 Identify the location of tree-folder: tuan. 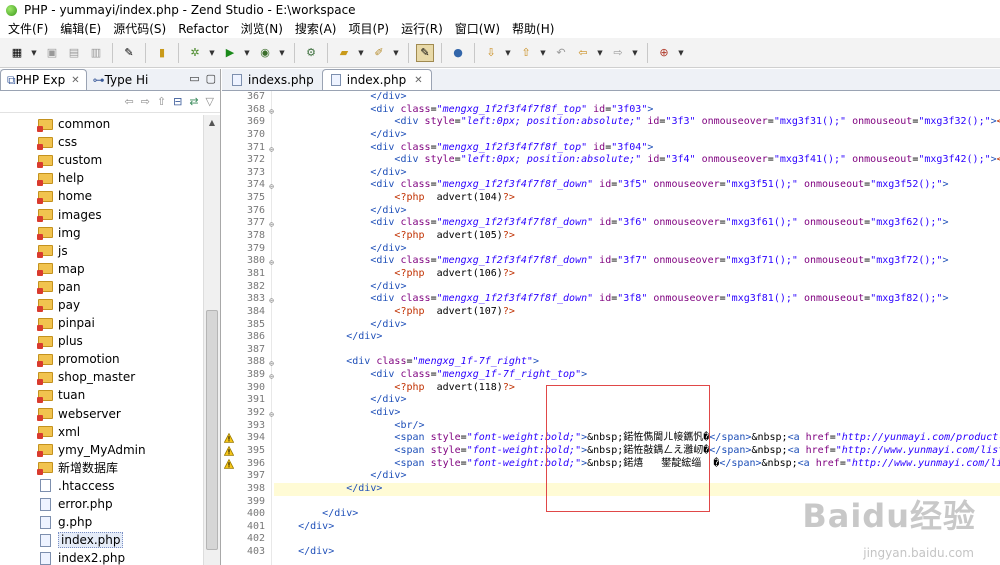
(101, 395).